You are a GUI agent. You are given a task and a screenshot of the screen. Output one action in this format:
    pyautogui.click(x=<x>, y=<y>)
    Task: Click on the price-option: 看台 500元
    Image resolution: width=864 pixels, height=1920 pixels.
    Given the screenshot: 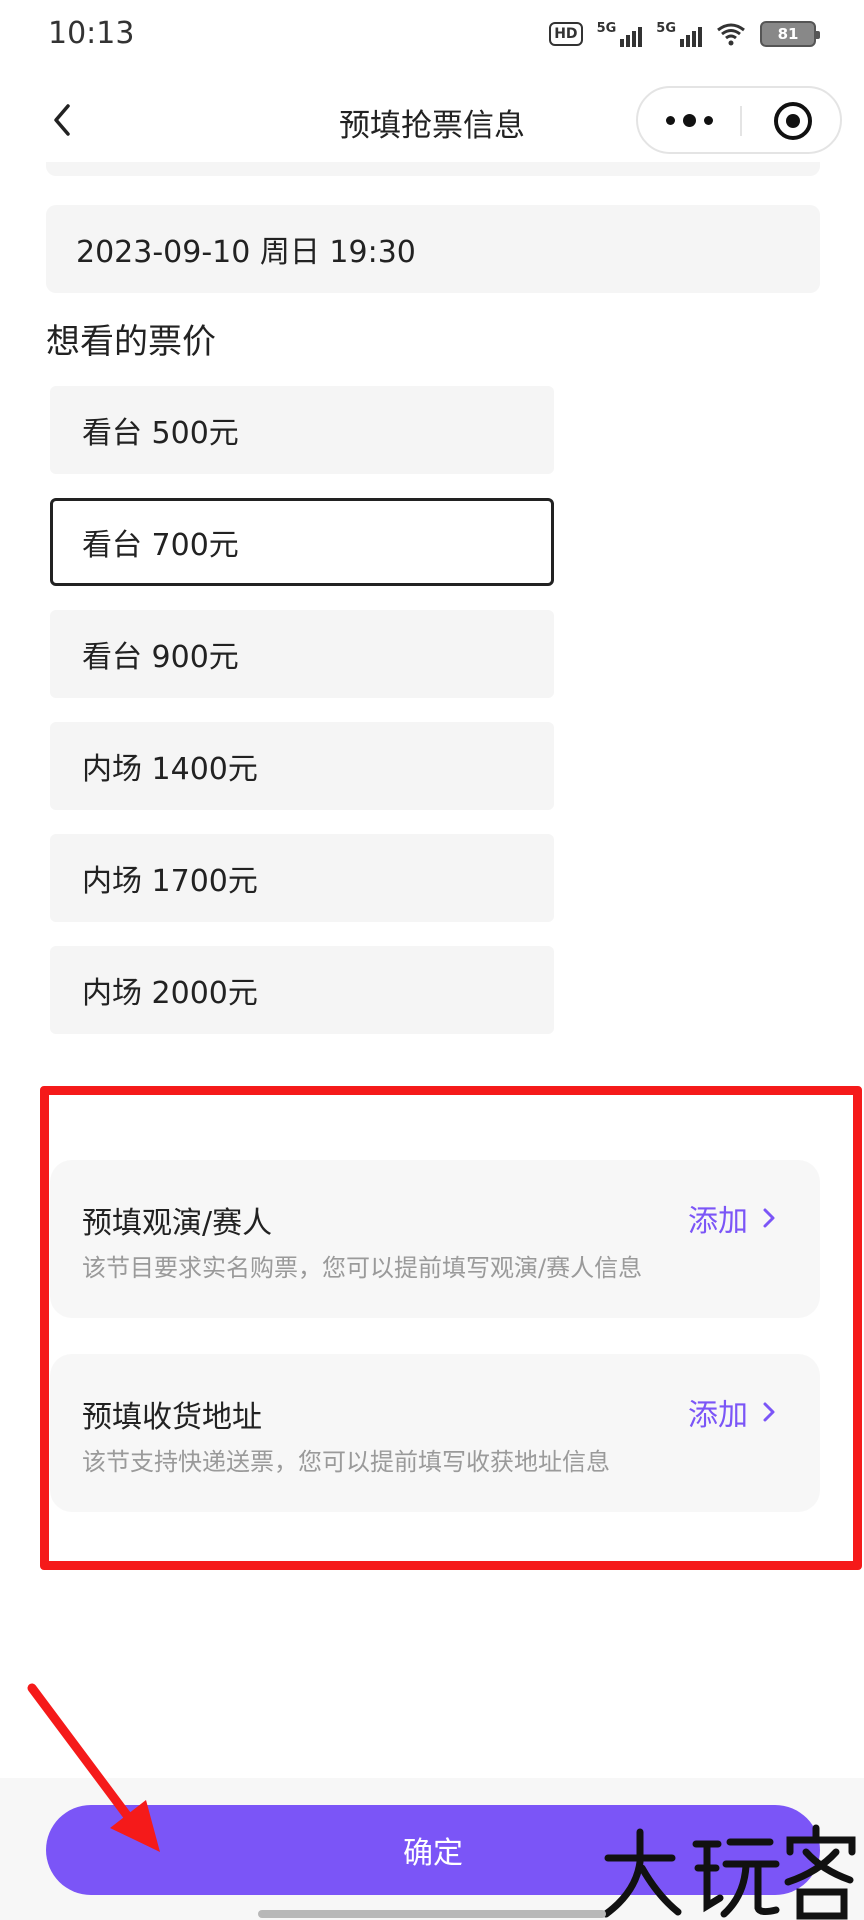 What is the action you would take?
    pyautogui.click(x=302, y=430)
    